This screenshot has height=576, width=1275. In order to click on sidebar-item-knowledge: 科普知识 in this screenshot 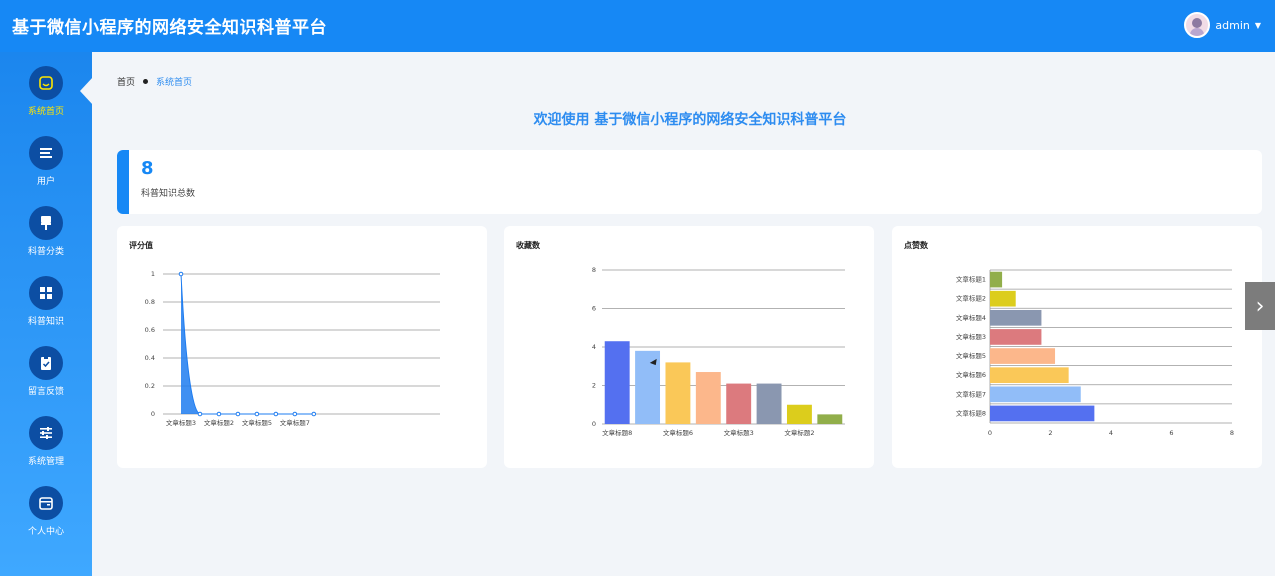, I will do `click(46, 309)`.